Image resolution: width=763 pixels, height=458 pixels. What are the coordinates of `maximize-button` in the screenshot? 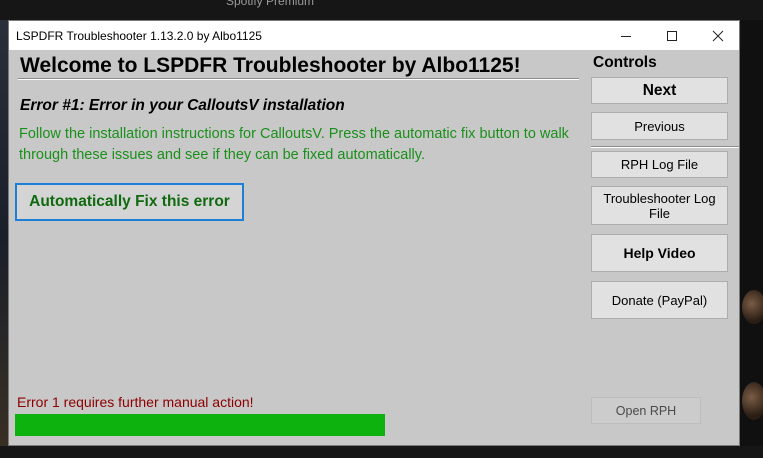 It's located at (672, 35).